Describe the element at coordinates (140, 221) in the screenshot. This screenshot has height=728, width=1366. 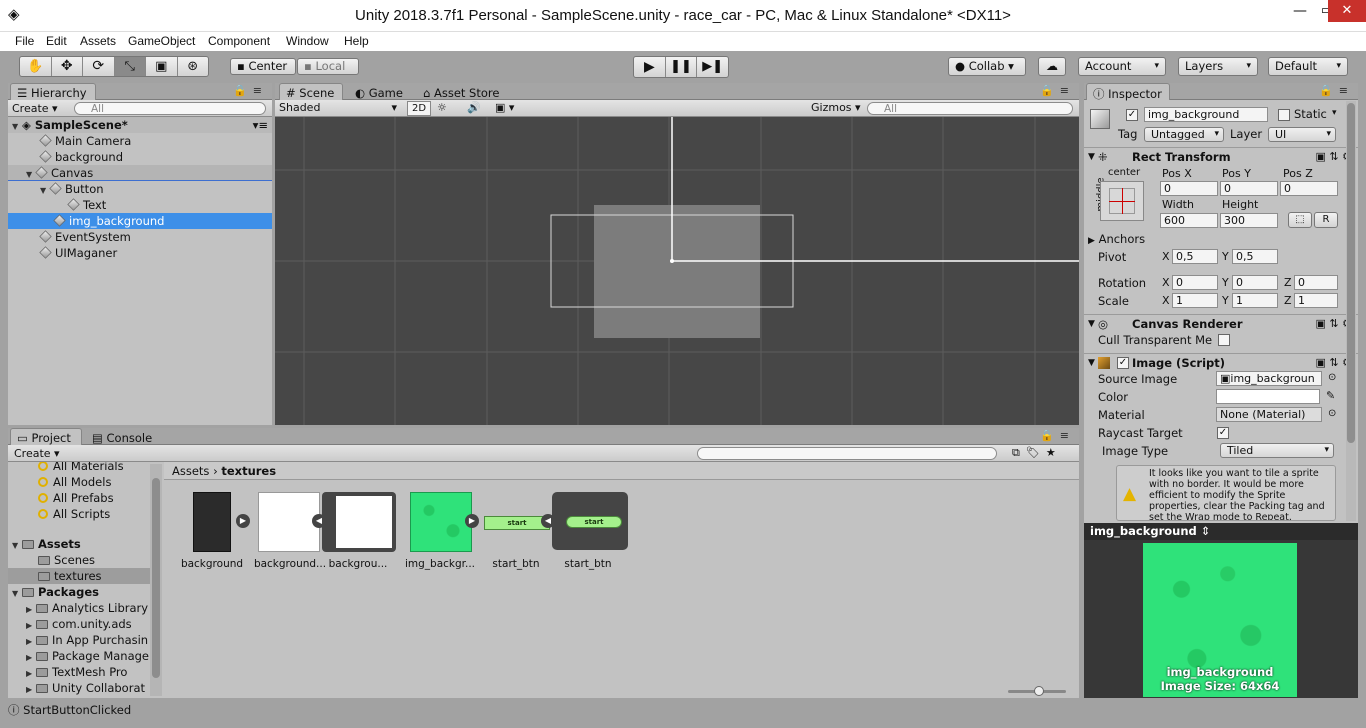
I see `tree-item-img-background: img_background` at that location.